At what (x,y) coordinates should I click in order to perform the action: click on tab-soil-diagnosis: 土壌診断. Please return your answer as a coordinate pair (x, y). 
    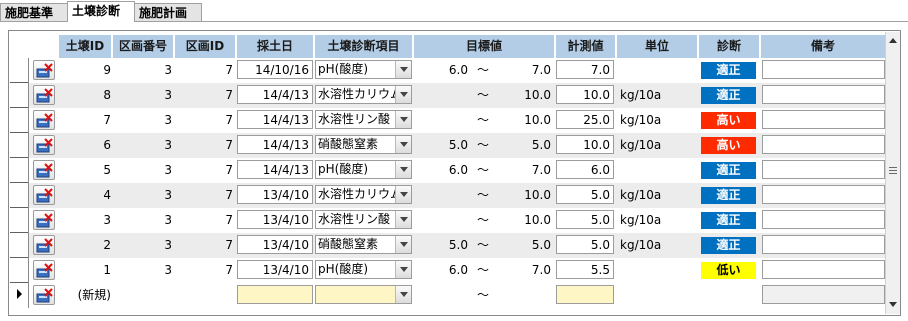
    Looking at the image, I should click on (101, 11).